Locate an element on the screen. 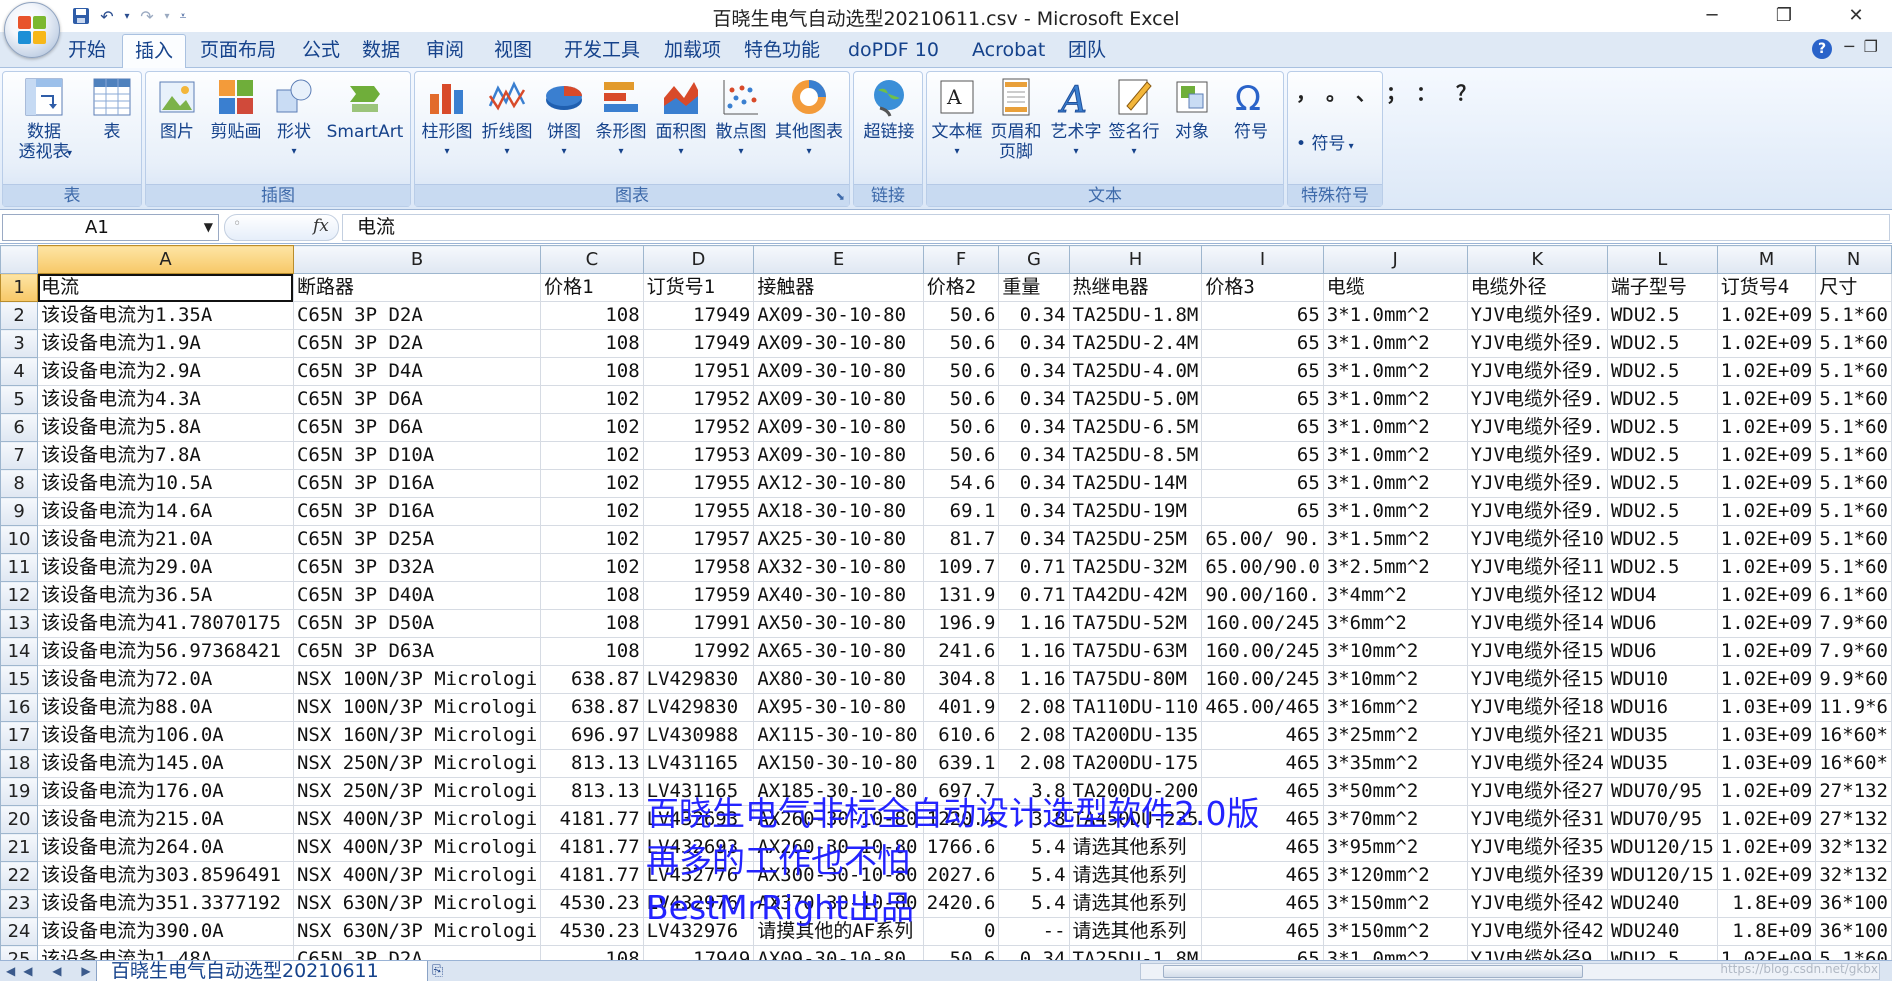 This screenshot has width=1892, height=981. cell: 2.08 is located at coordinates (1034, 735).